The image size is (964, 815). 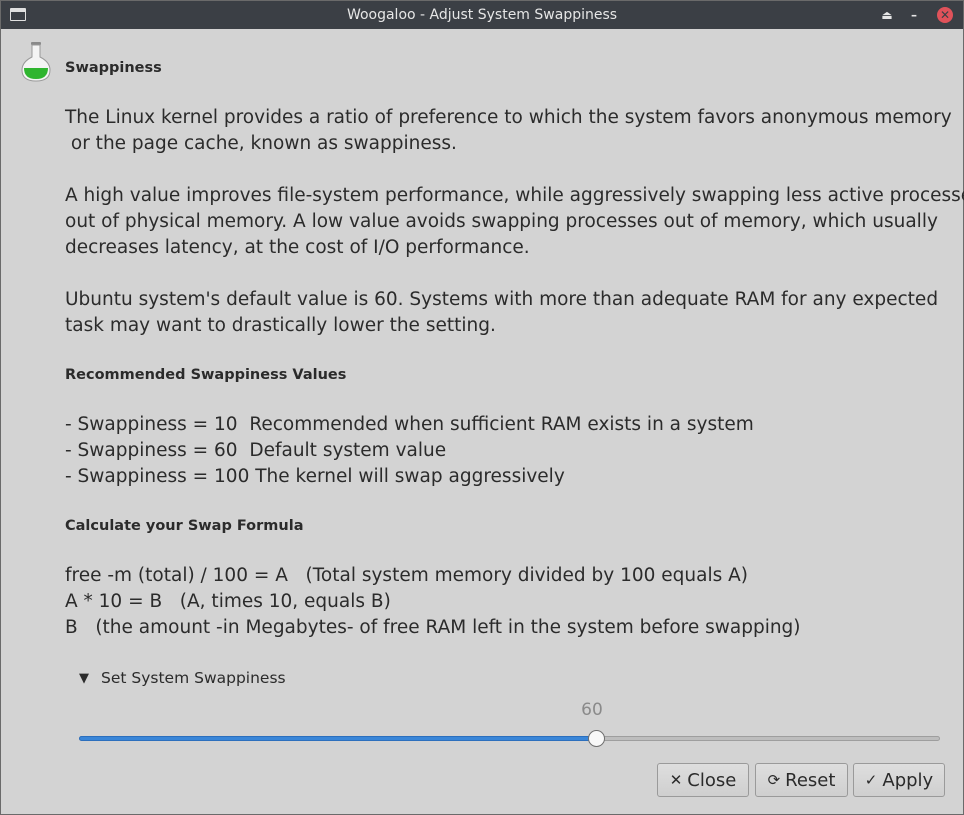 I want to click on swappiness-slider, so click(x=509, y=739).